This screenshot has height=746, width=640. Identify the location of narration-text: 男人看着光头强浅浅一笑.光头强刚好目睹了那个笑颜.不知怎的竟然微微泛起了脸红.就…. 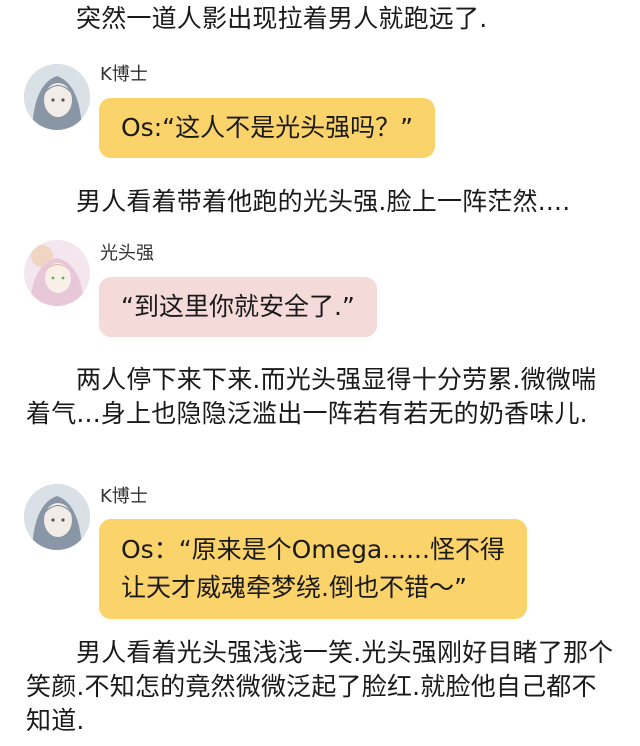
(320, 686).